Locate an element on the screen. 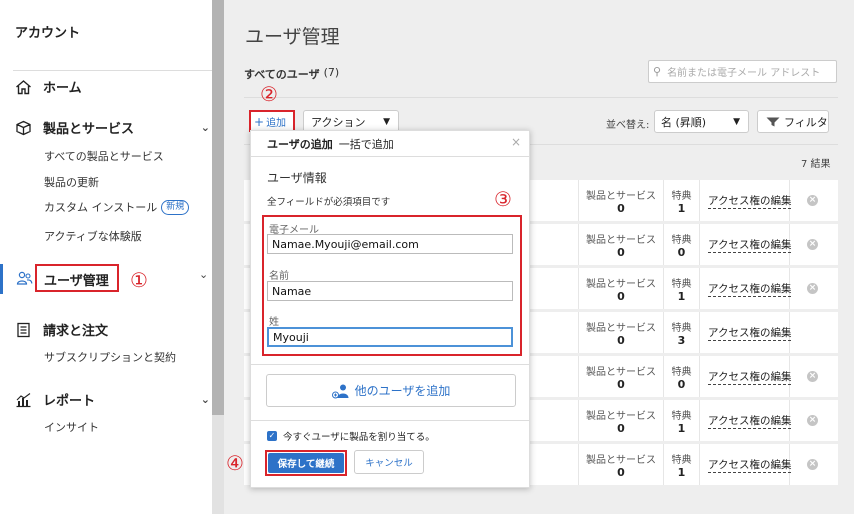  save-continue-button: 保存して継続 is located at coordinates (306, 463).